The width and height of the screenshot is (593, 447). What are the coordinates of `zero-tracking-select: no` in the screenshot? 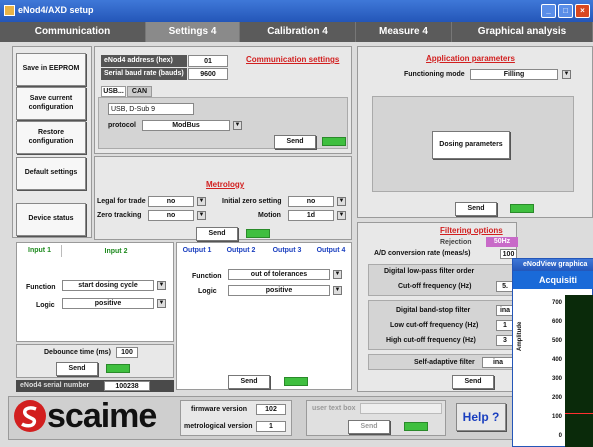 It's located at (171, 215).